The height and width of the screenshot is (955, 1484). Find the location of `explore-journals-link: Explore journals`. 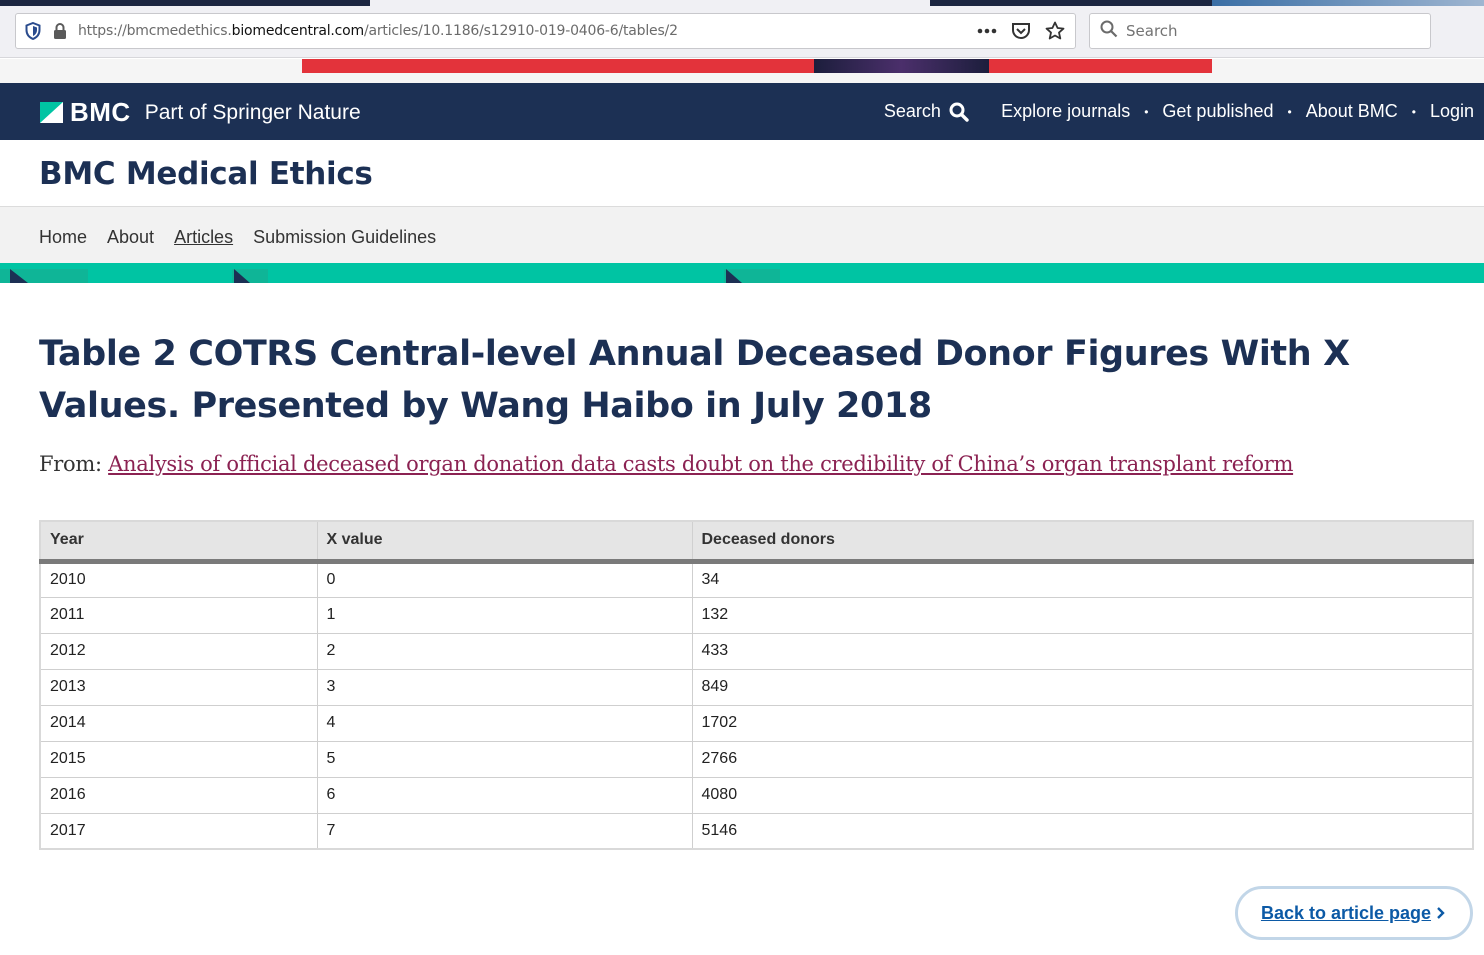

explore-journals-link: Explore journals is located at coordinates (1065, 111).